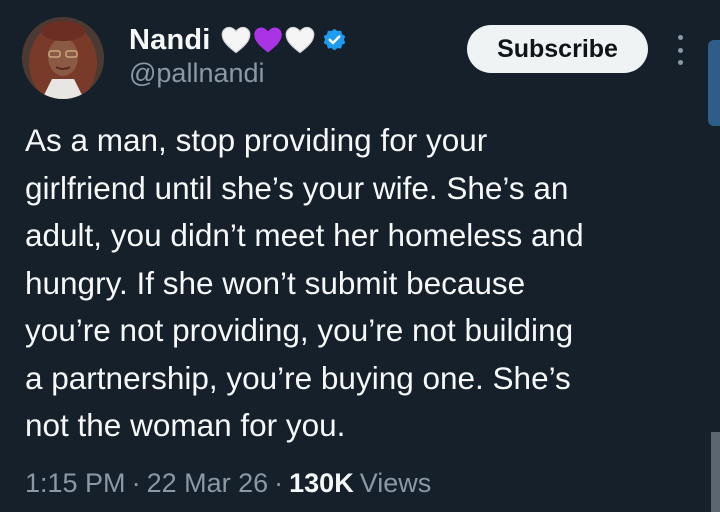  I want to click on more-vertical-icon, so click(680, 50).